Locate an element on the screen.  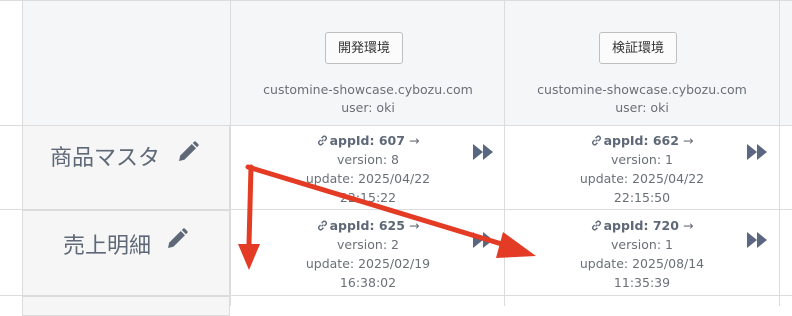
env-user-dev: user: oki is located at coordinates (368, 107).